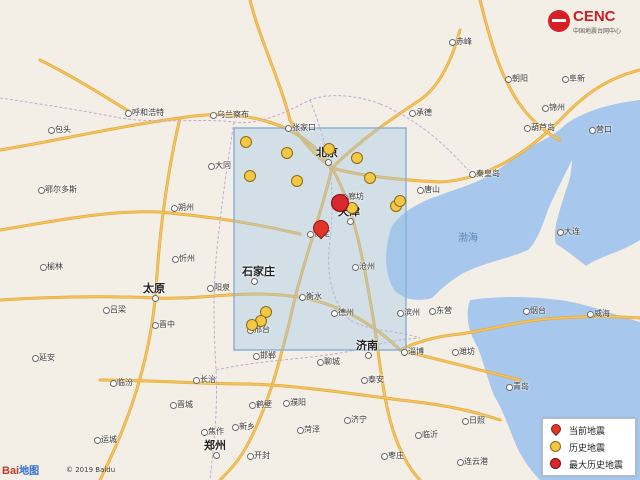  I want to click on legend: 当前地震 历史地震 最大历史地震, so click(589, 447).